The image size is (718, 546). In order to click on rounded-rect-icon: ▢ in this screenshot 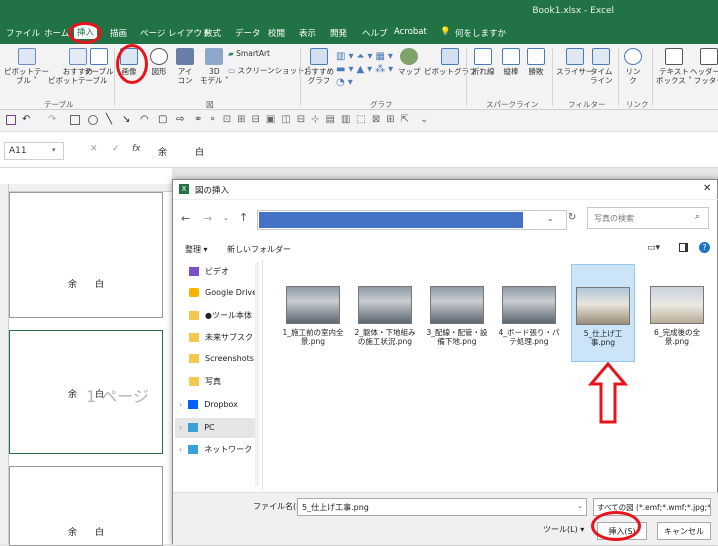, I will do `click(162, 119)`.